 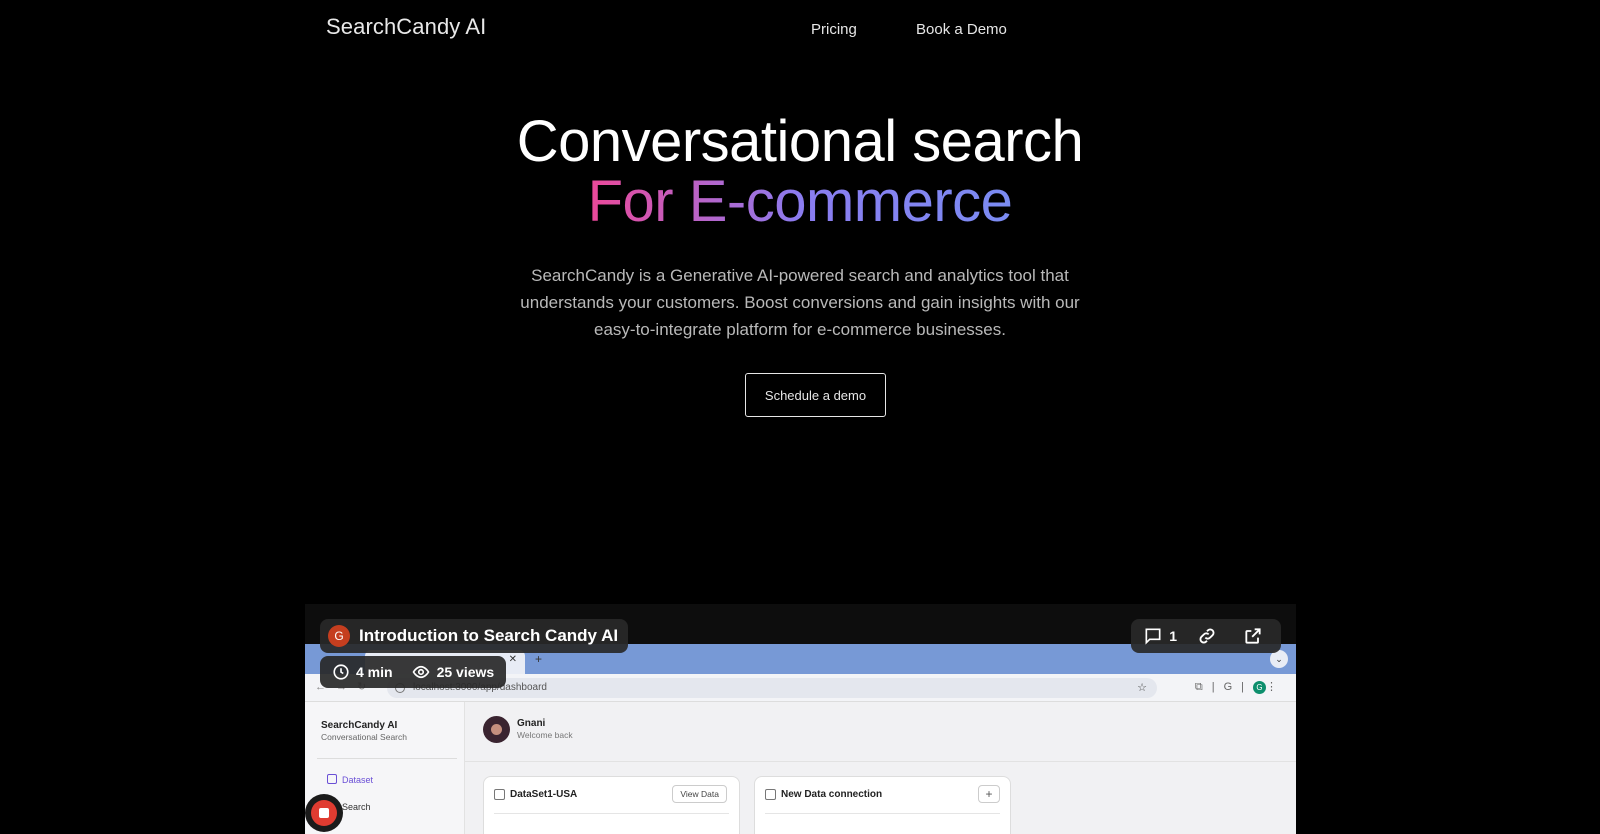 I want to click on app-subtitle: Conversational Search, so click(x=364, y=737).